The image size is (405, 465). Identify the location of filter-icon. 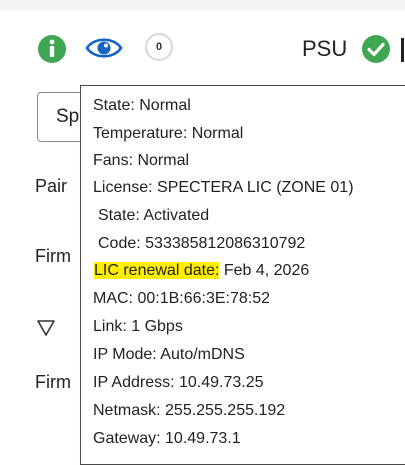
(46, 328).